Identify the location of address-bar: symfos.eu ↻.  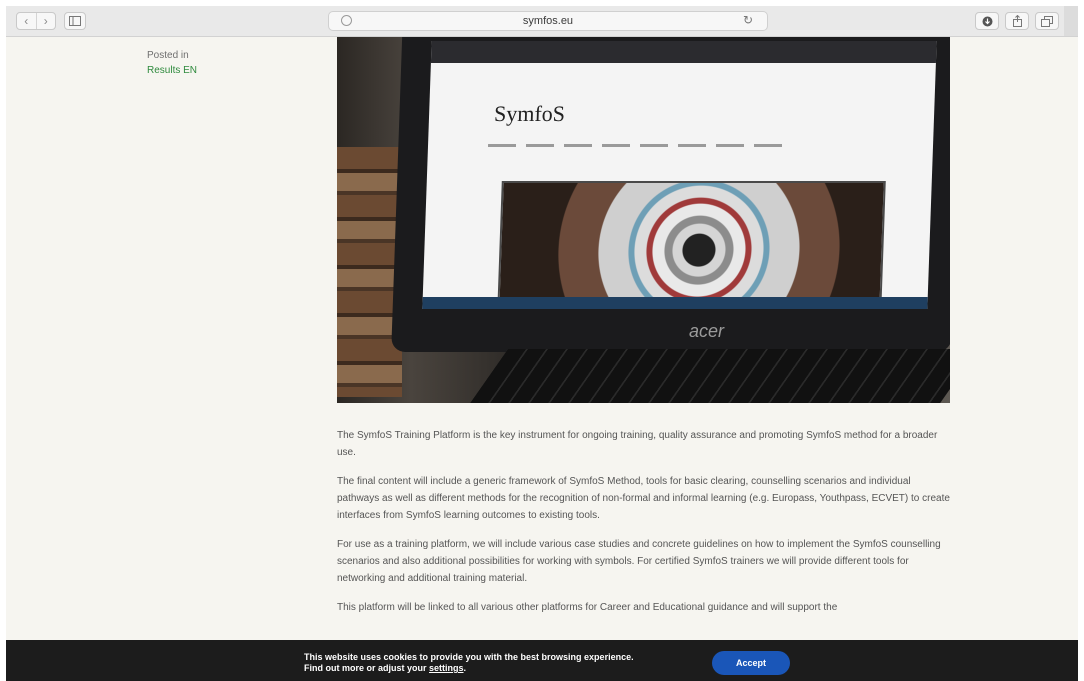
(548, 21).